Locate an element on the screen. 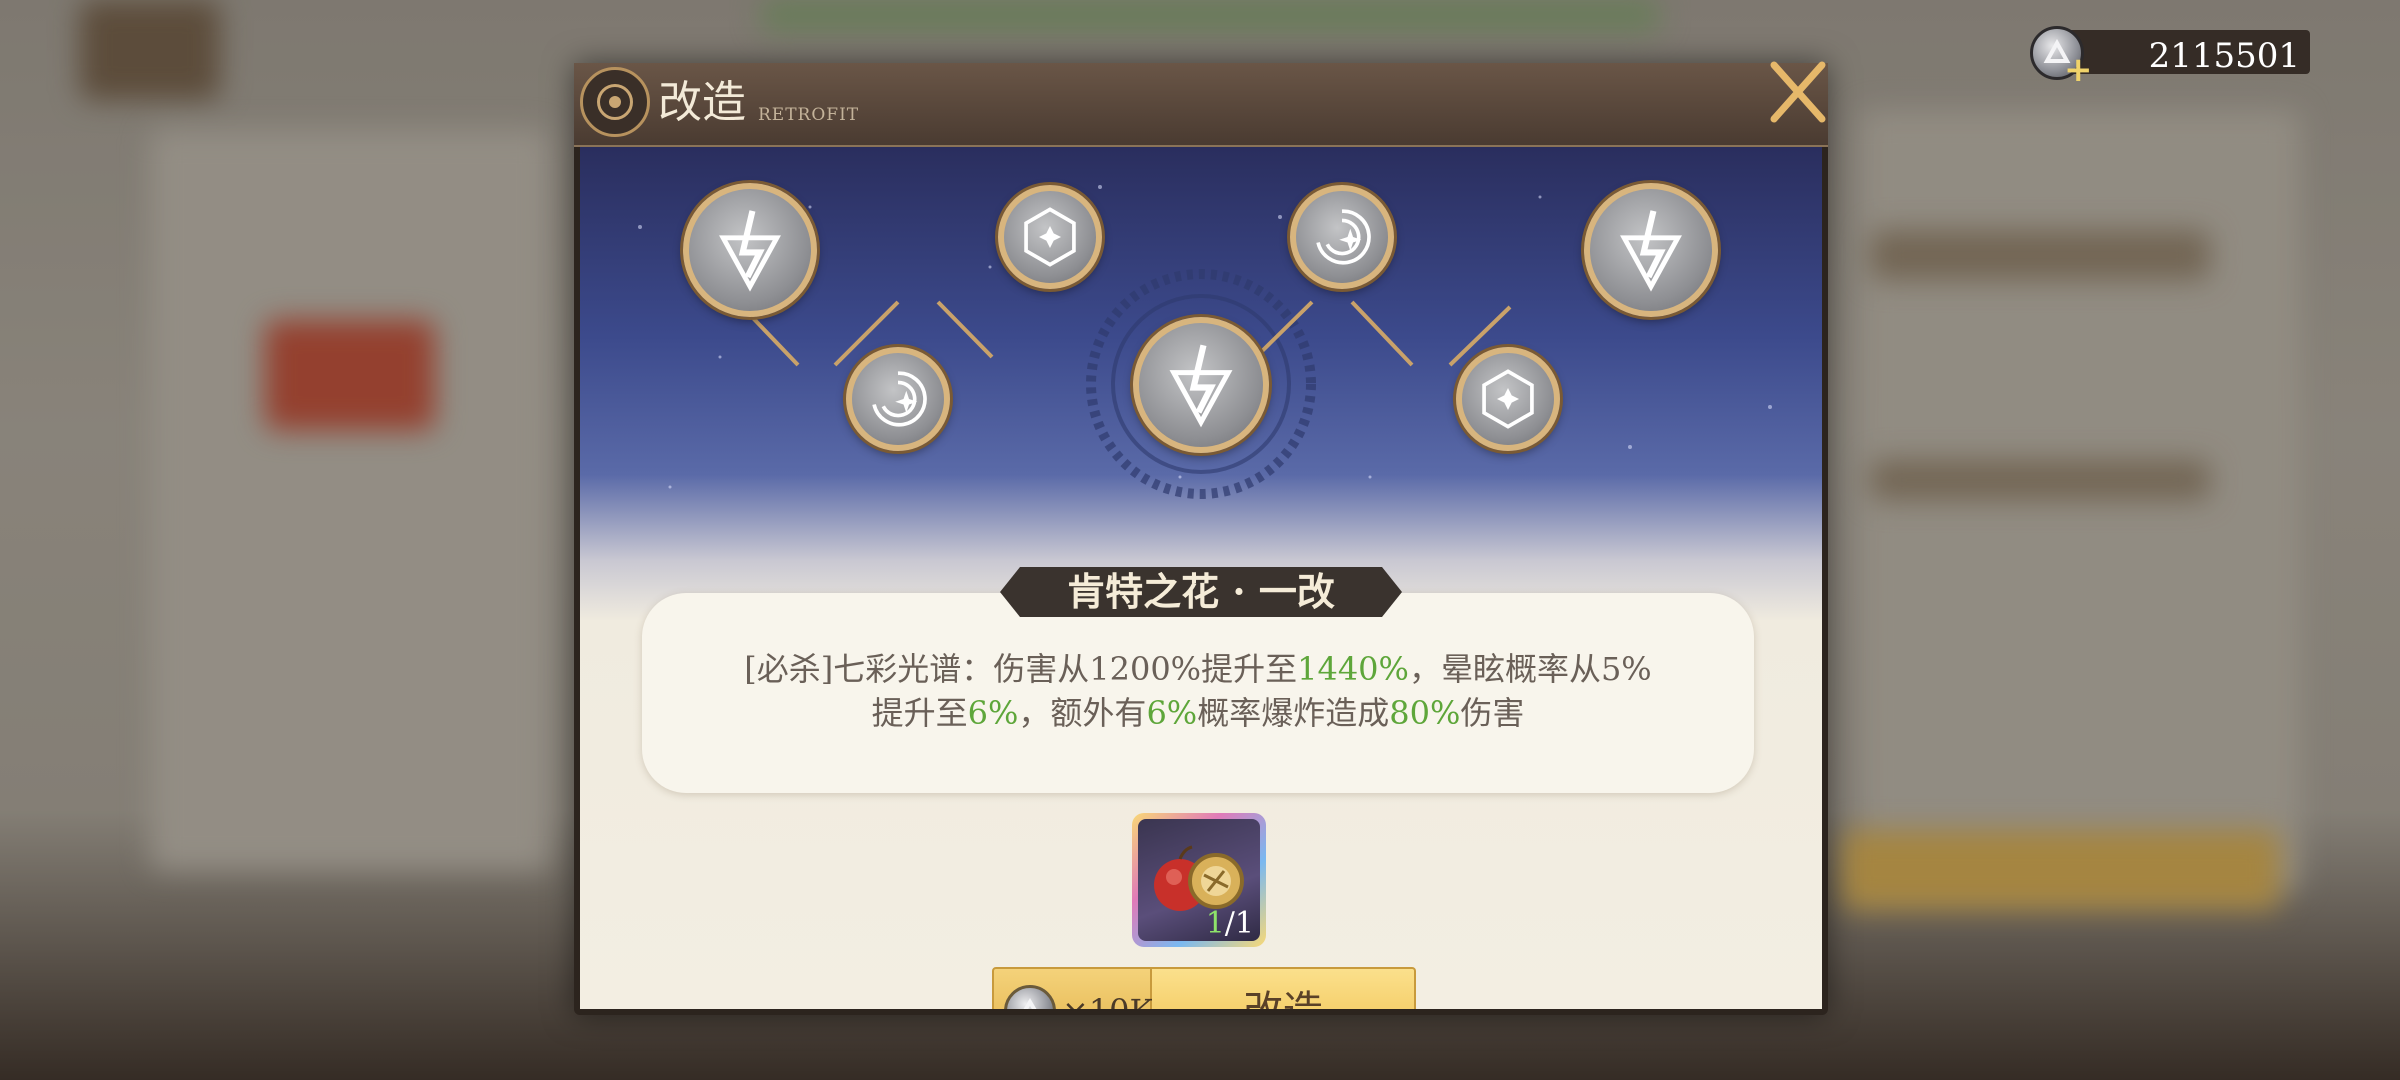 The image size is (2400, 1080). retrofit-cost: ×10K is located at coordinates (1072, 988).